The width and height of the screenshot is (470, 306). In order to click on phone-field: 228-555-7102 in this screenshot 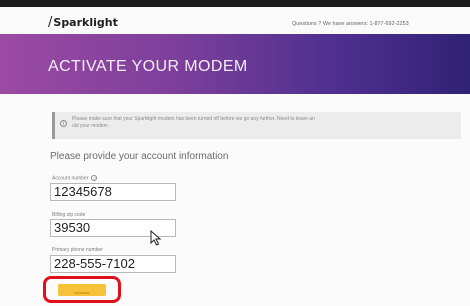, I will do `click(113, 264)`.